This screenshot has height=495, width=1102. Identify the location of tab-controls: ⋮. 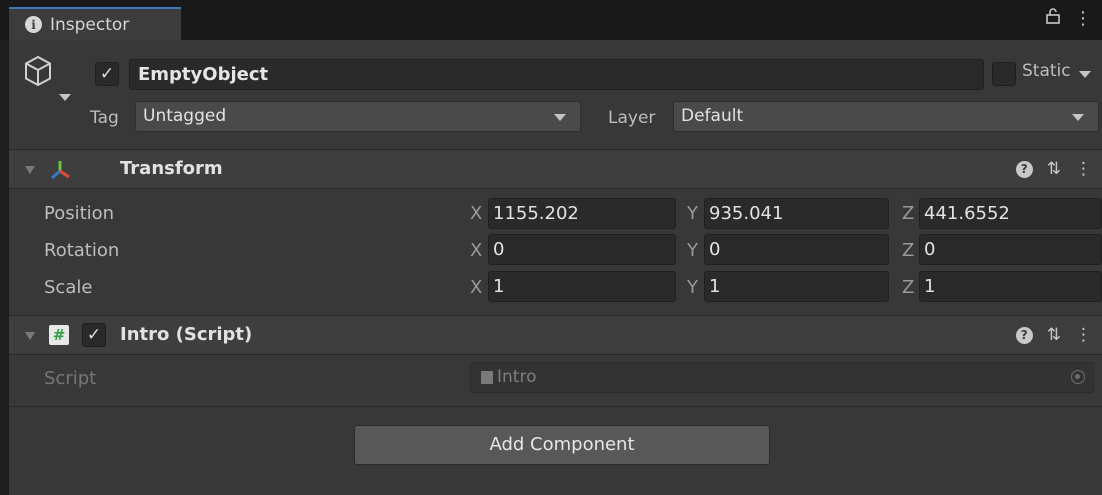
(1069, 18).